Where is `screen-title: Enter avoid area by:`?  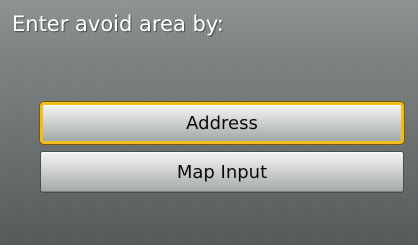 screen-title: Enter avoid area by: is located at coordinates (118, 24).